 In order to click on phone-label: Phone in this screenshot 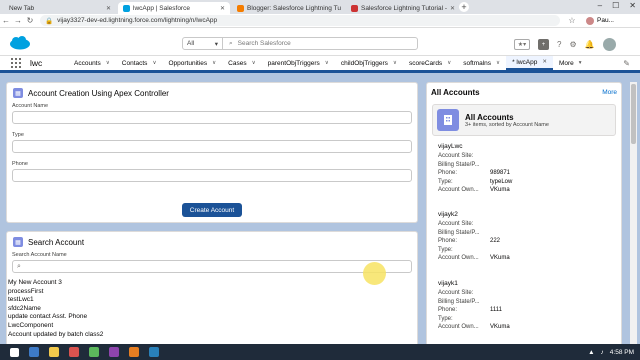, I will do `click(20, 164)`.